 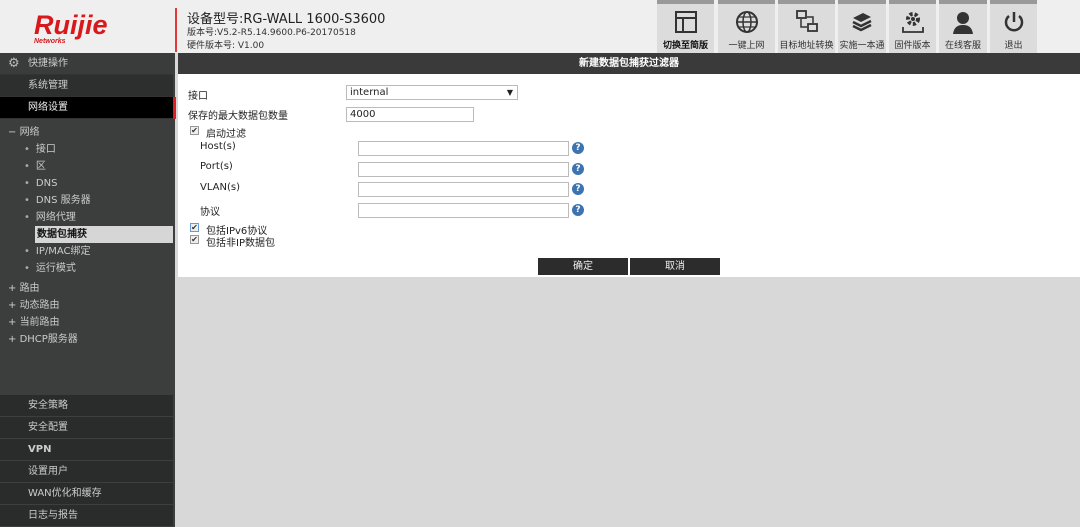 I want to click on one-click-internet-button: 一键上网, so click(x=746, y=26).